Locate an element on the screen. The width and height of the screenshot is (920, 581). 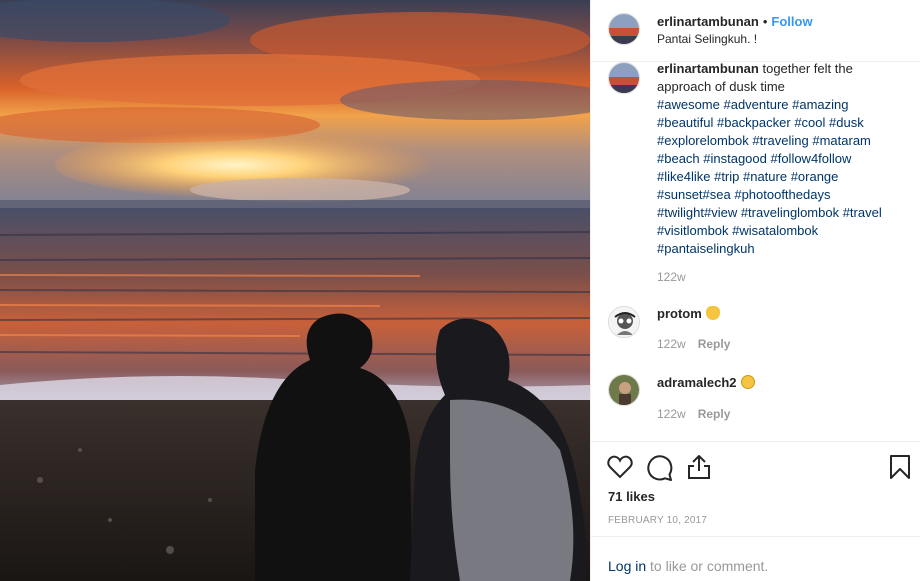
heart-icon is located at coordinates (620, 468).